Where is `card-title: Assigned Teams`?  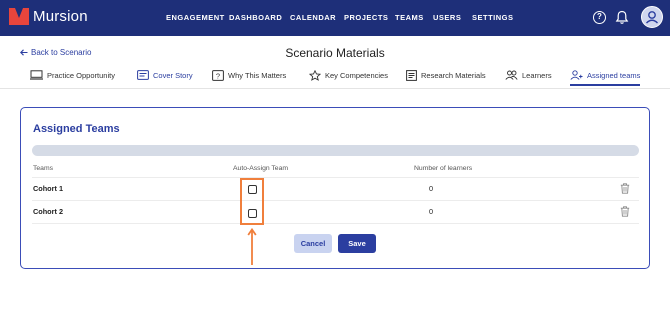
card-title: Assigned Teams is located at coordinates (76, 129).